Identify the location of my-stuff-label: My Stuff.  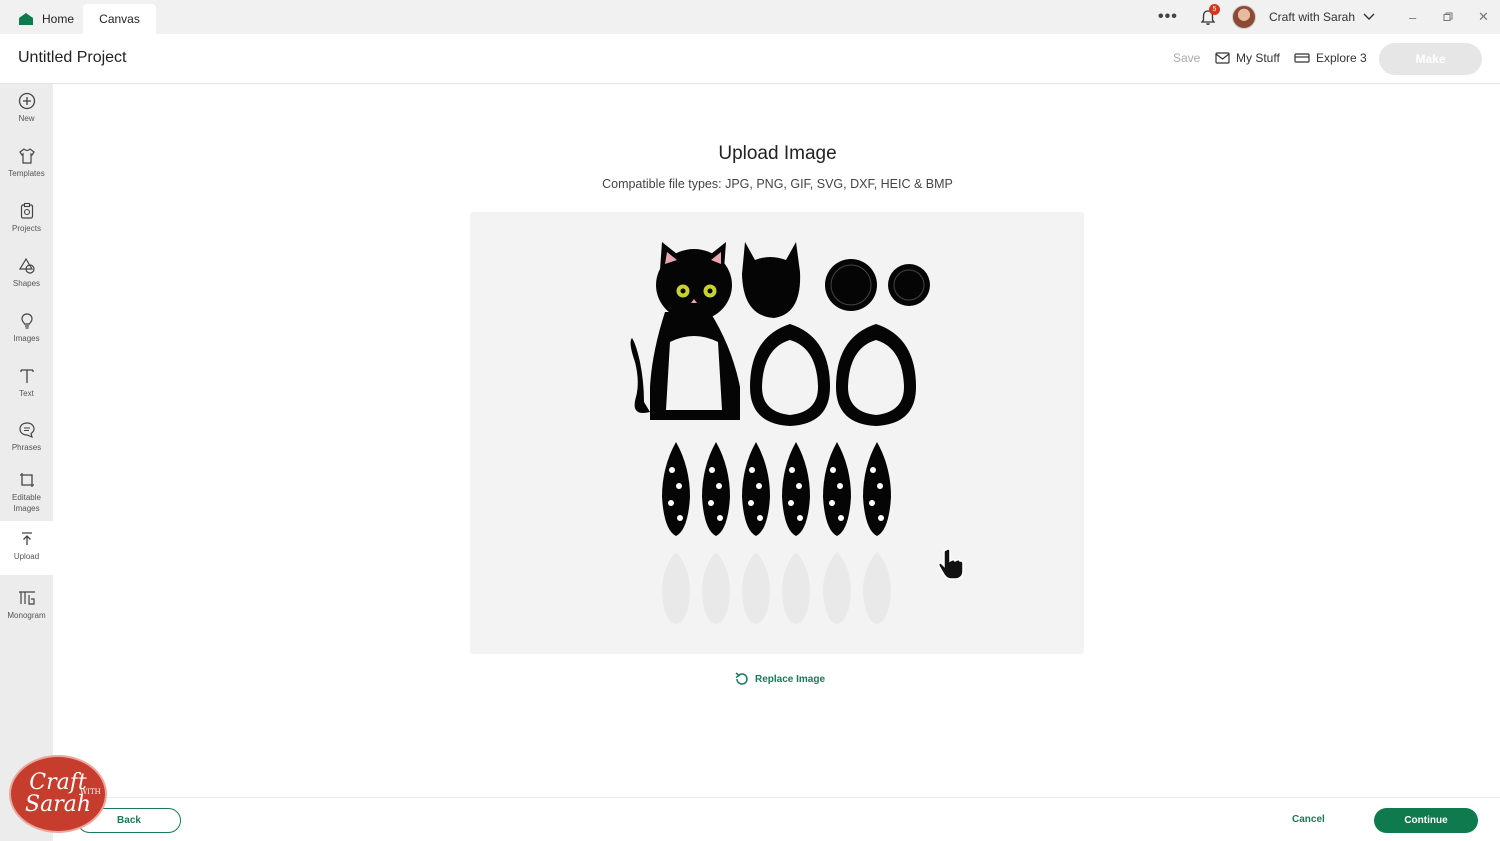
(1258, 58).